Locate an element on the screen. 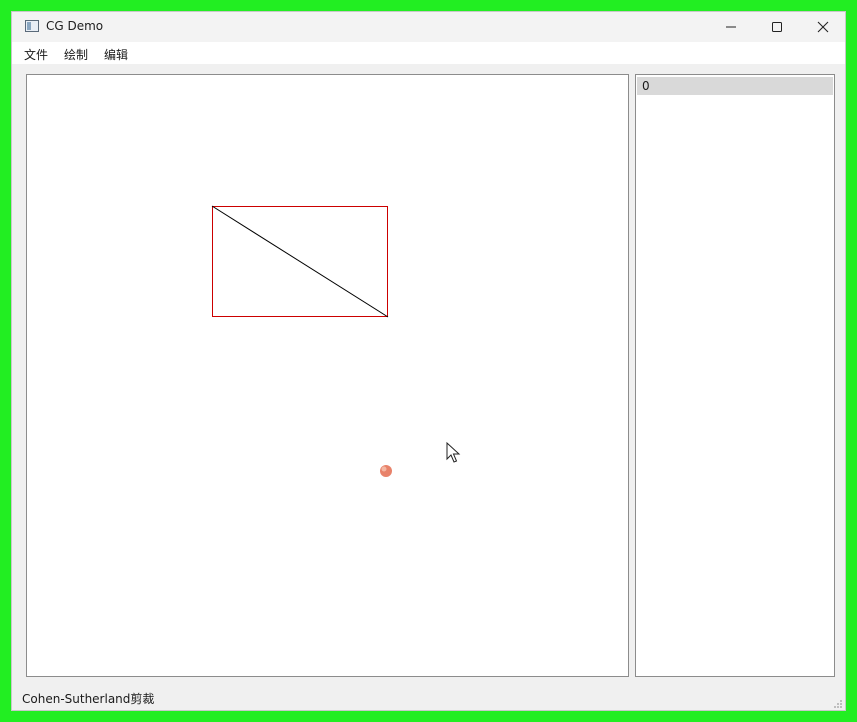 Image resolution: width=857 pixels, height=722 pixels. app-window-icon is located at coordinates (32, 26).